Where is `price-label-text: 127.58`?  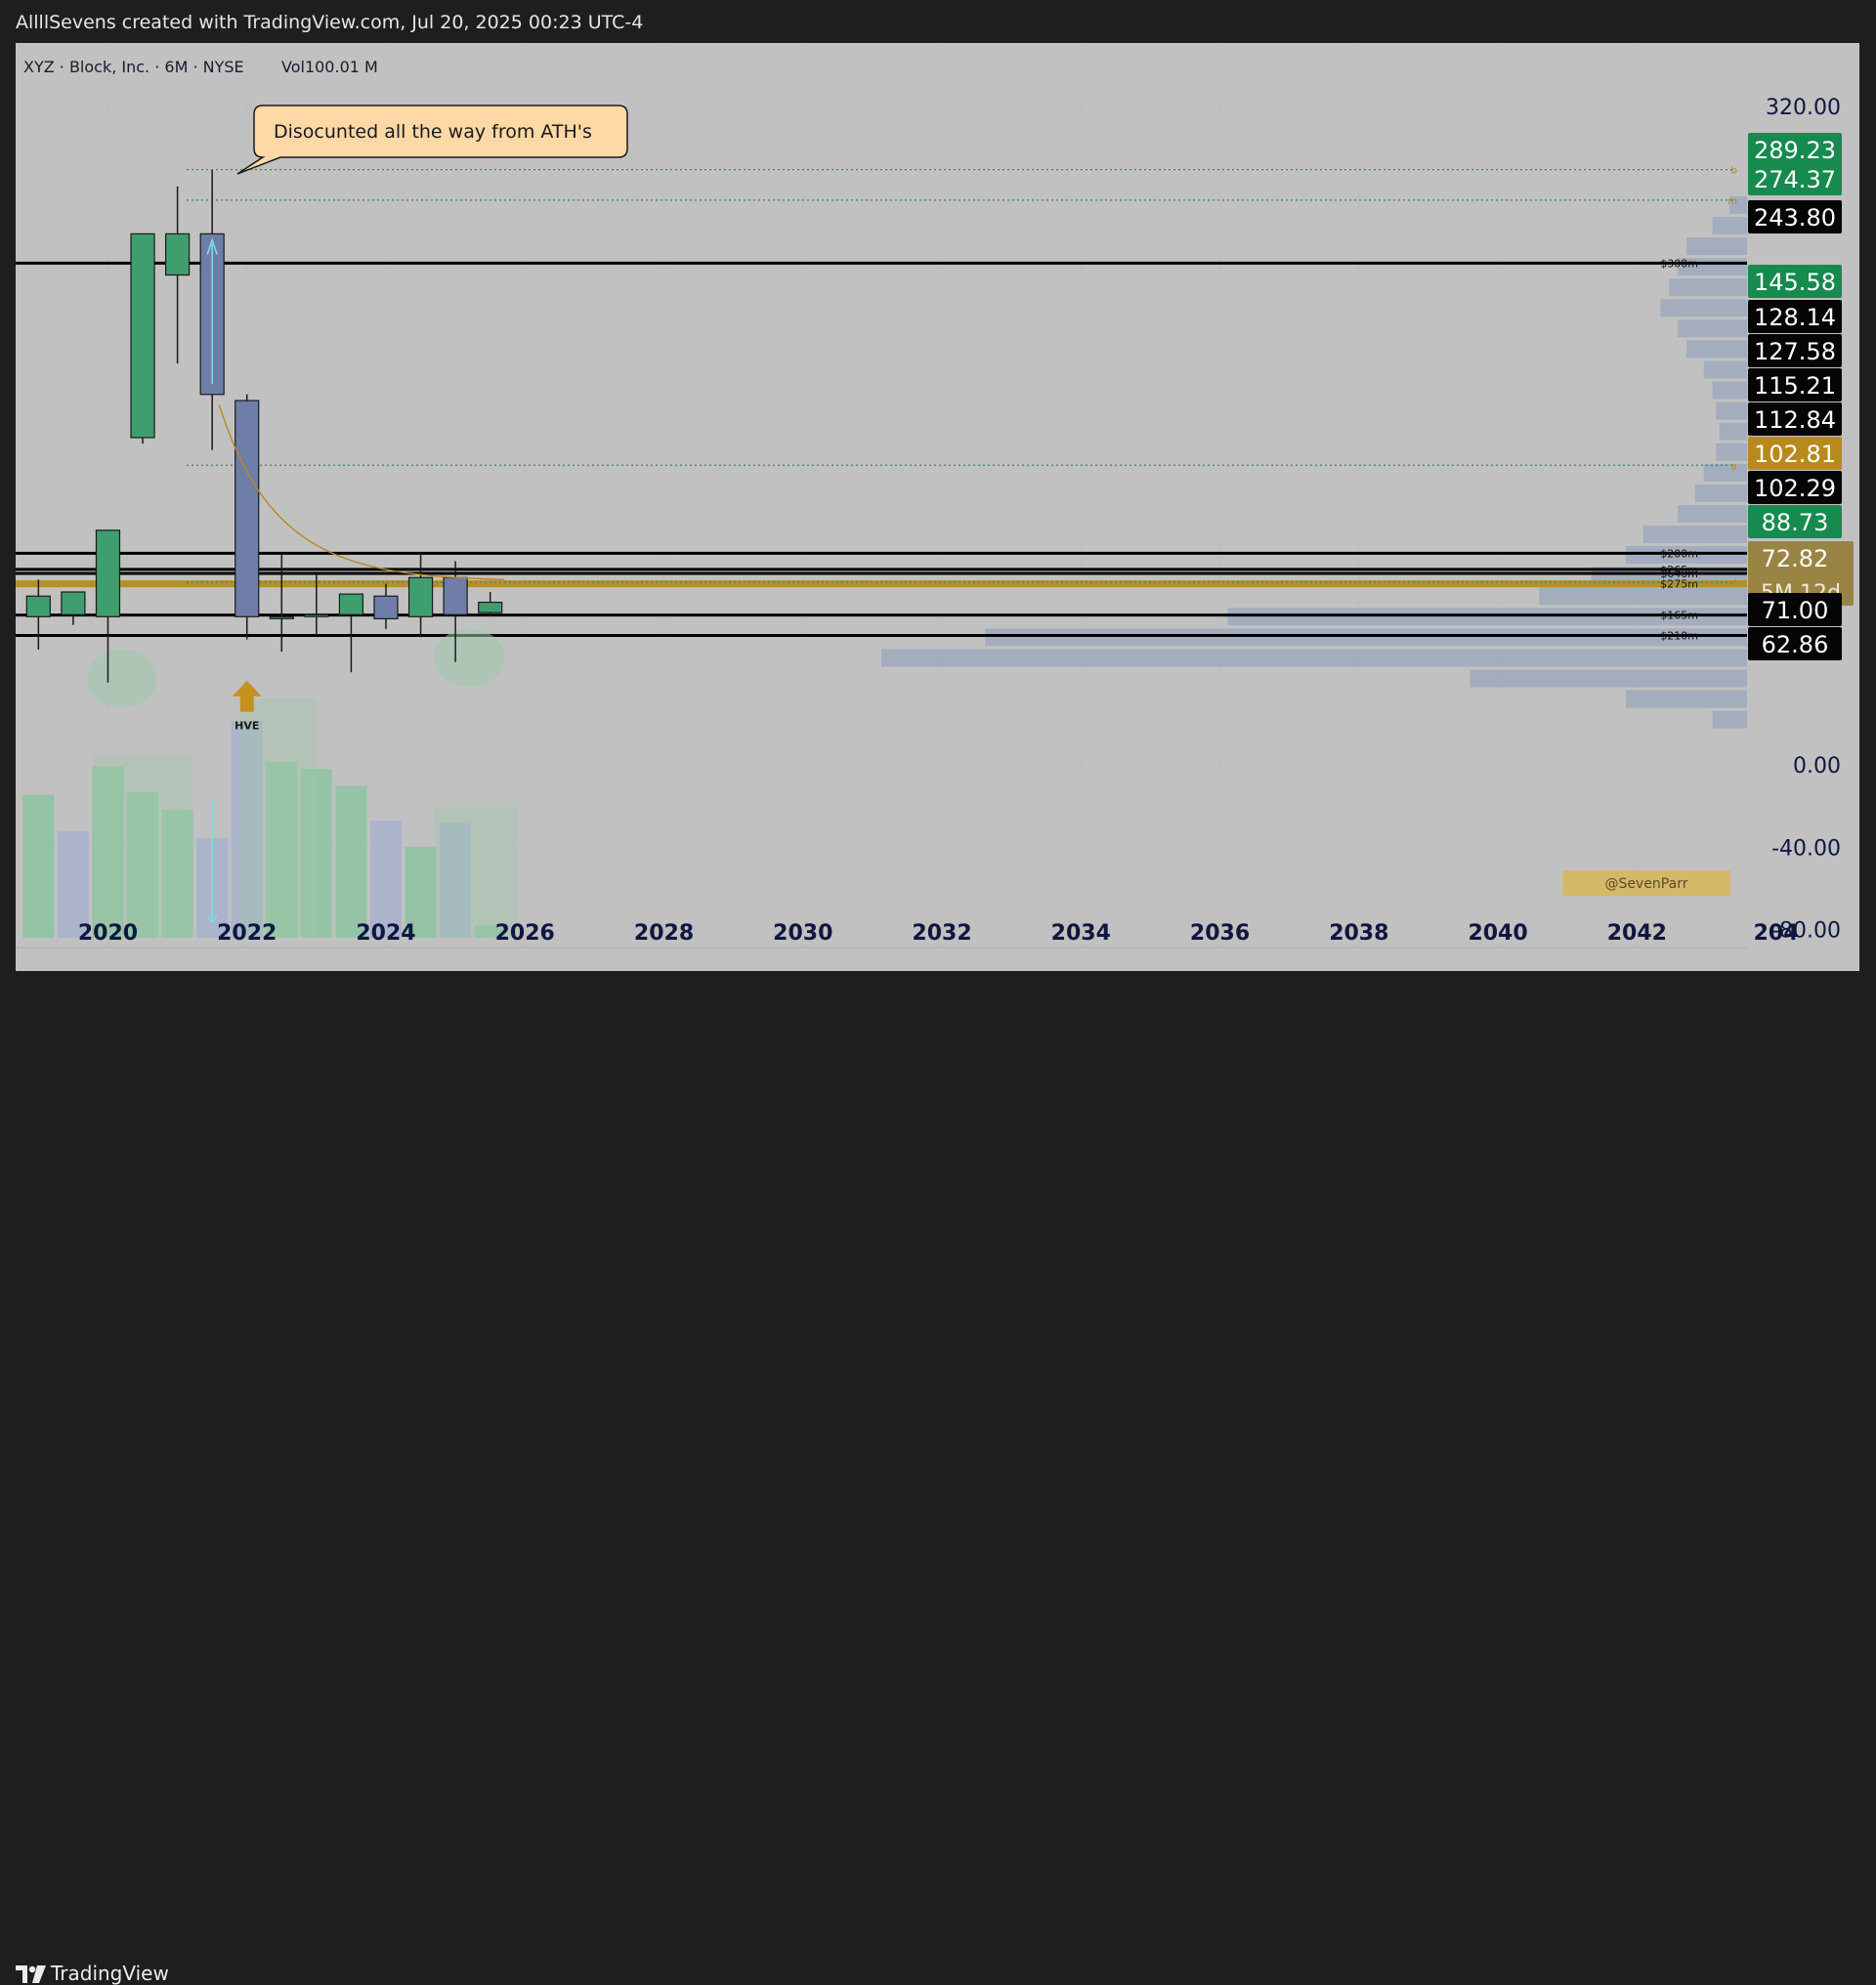
price-label-text: 127.58 is located at coordinates (1795, 351).